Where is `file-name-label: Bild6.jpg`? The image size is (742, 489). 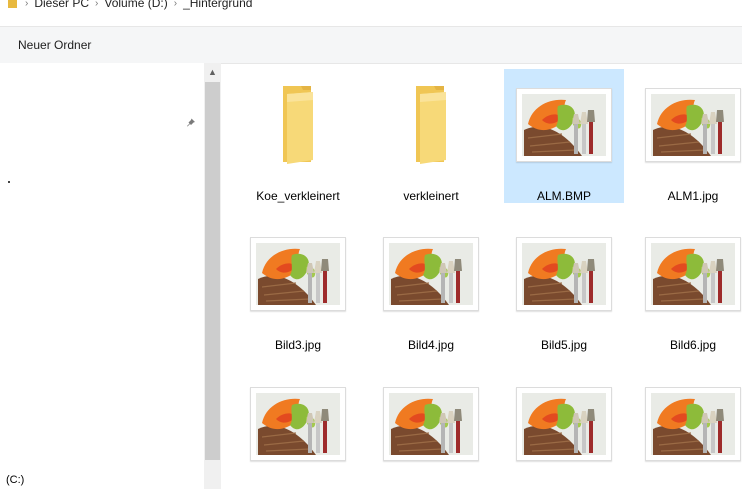 file-name-label: Bild6.jpg is located at coordinates (693, 345).